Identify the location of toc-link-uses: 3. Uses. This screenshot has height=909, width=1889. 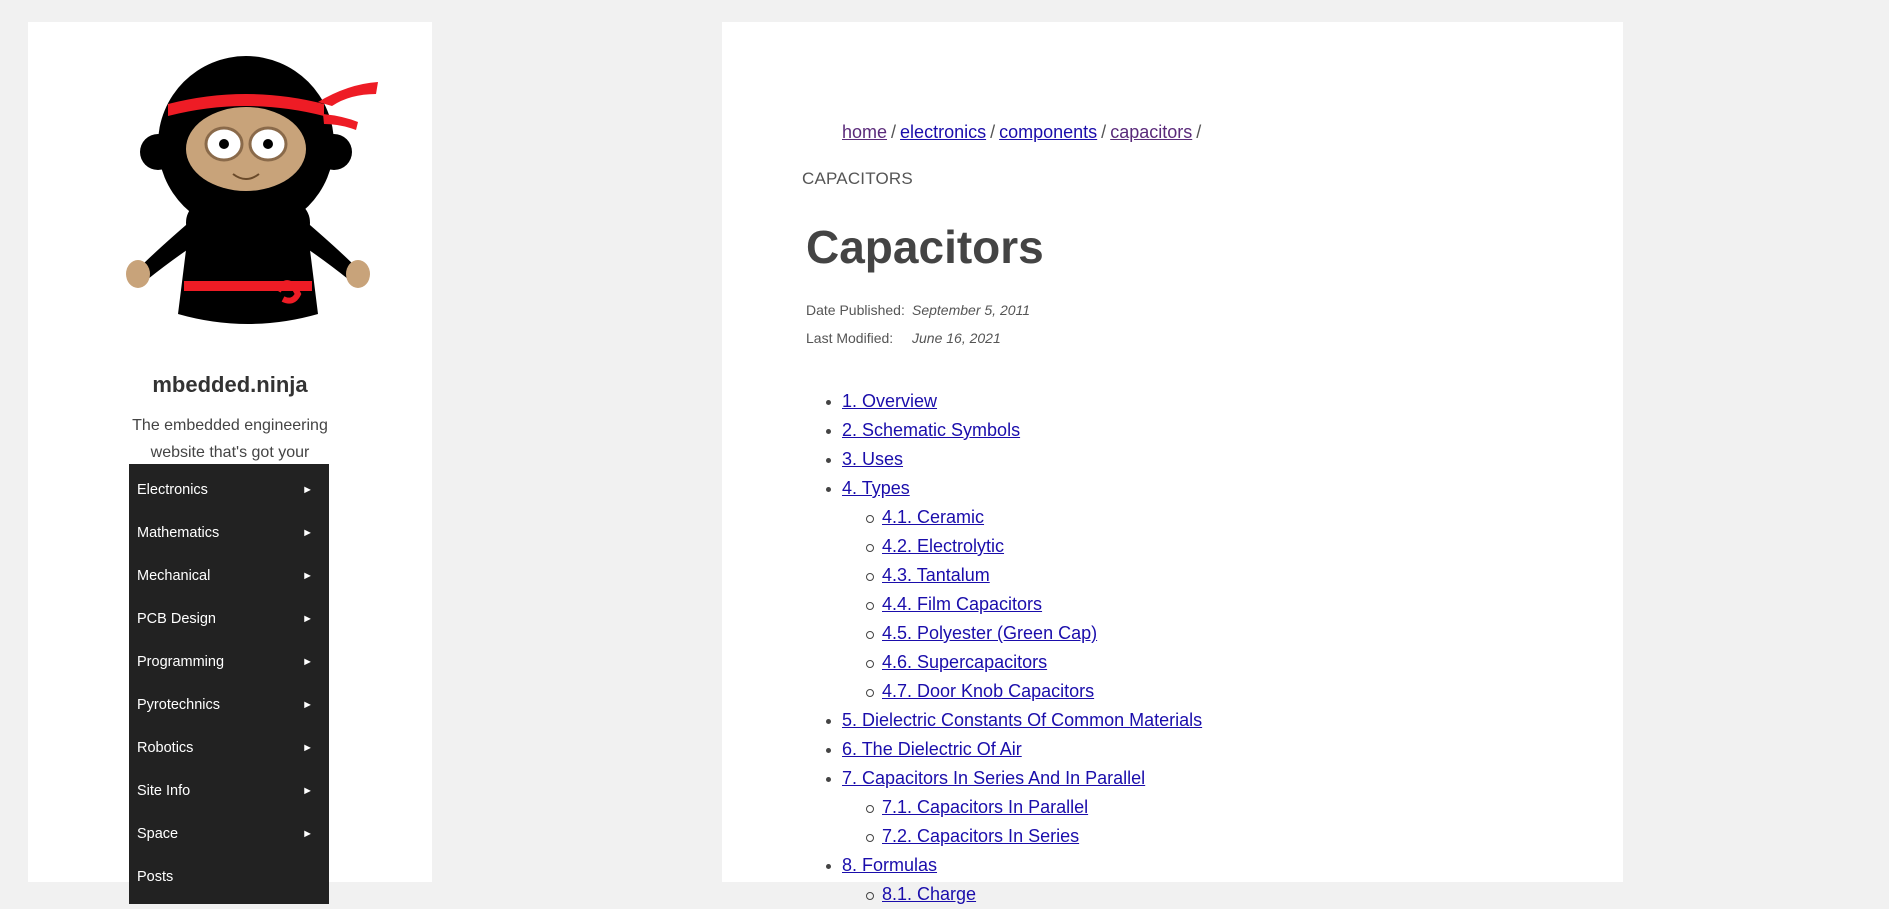
(872, 459).